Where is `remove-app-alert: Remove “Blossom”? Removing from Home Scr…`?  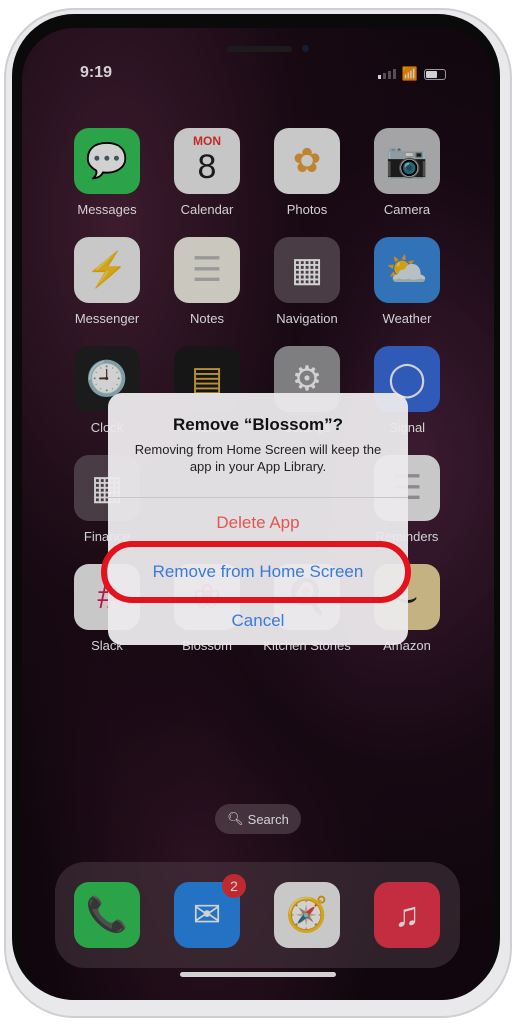 remove-app-alert: Remove “Blossom”? Removing from Home Scr… is located at coordinates (258, 519).